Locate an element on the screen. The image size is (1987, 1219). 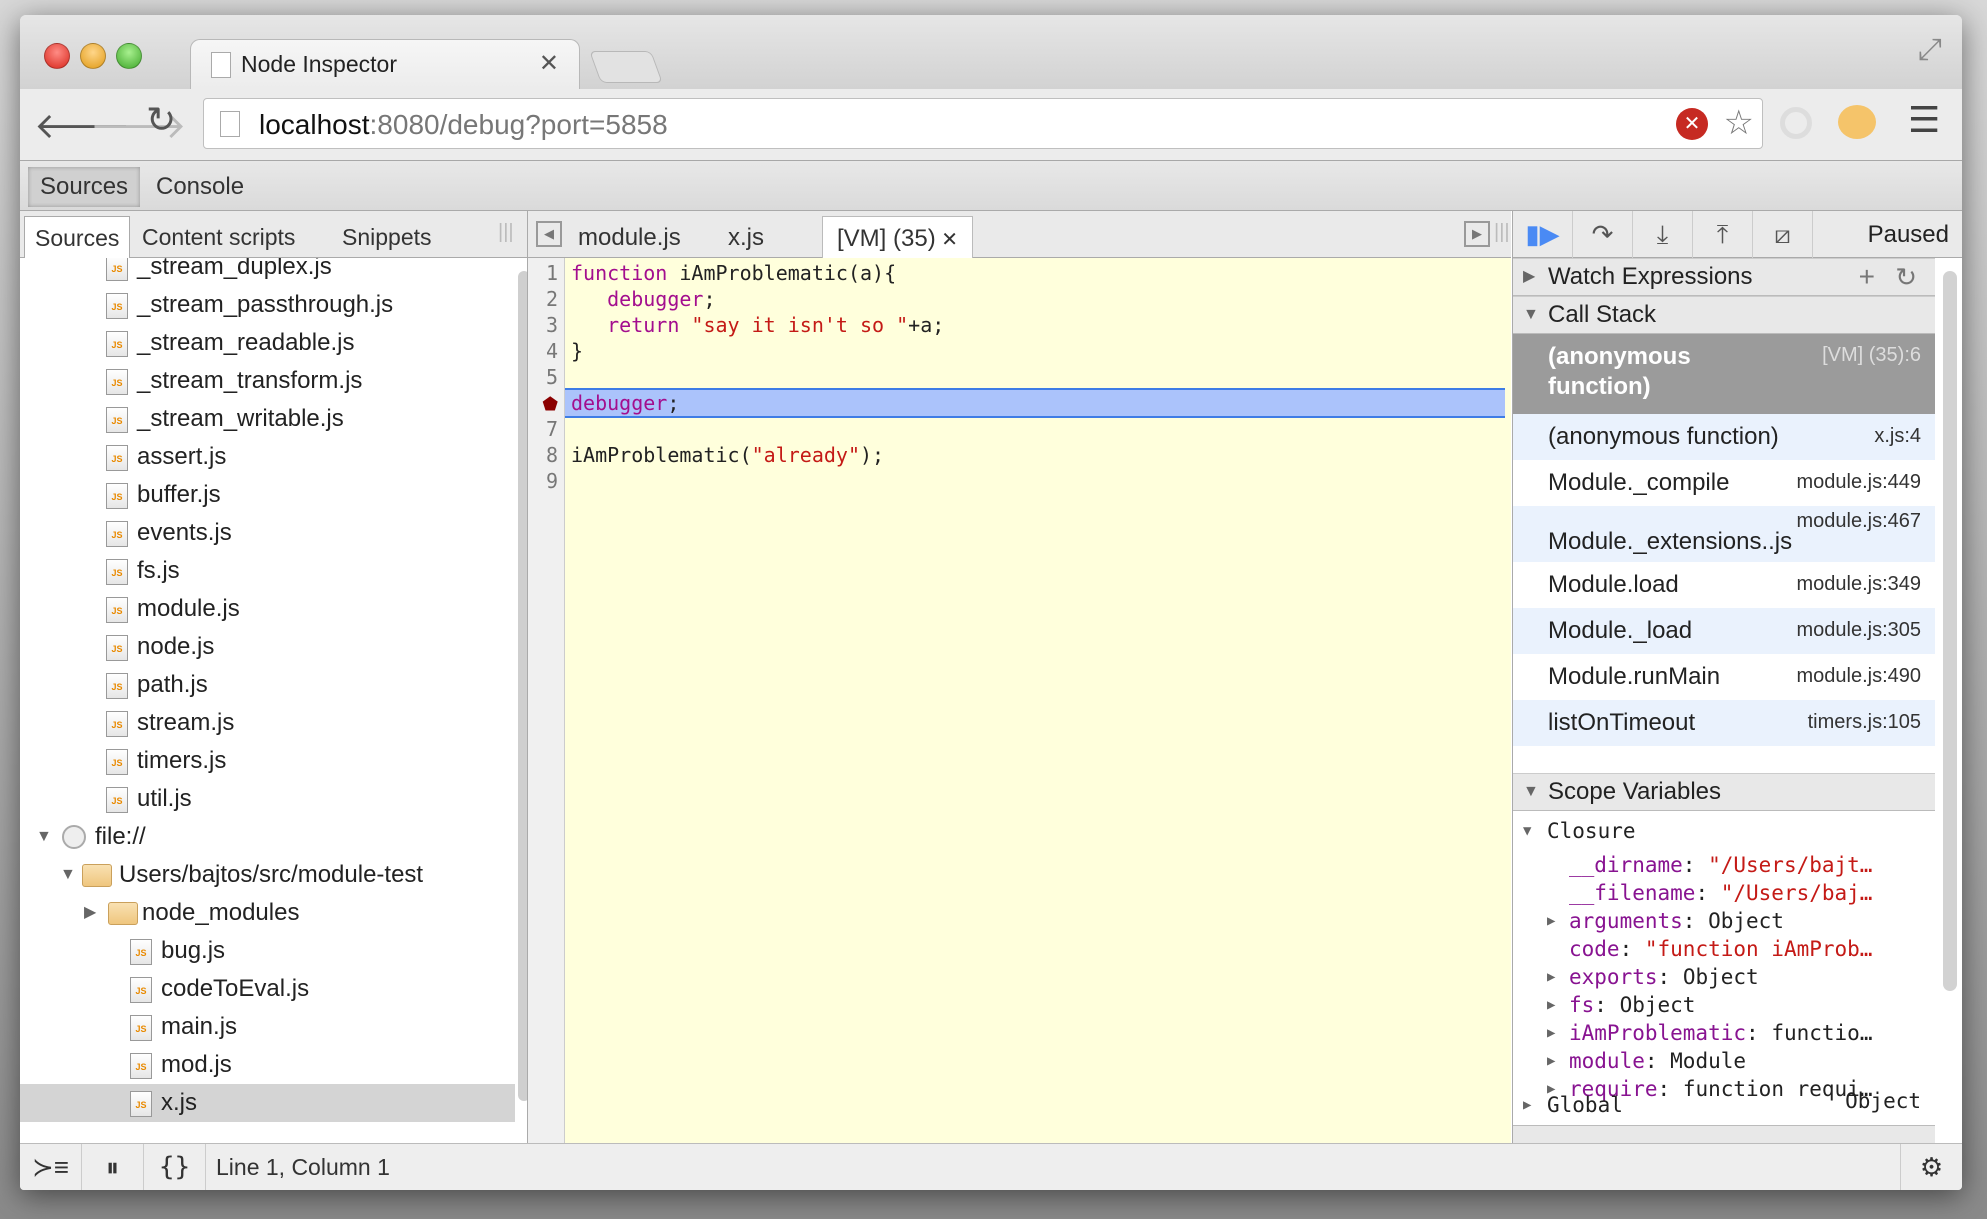
scope-variables-header: ▼ Scope Variables is located at coordinates (1724, 792).